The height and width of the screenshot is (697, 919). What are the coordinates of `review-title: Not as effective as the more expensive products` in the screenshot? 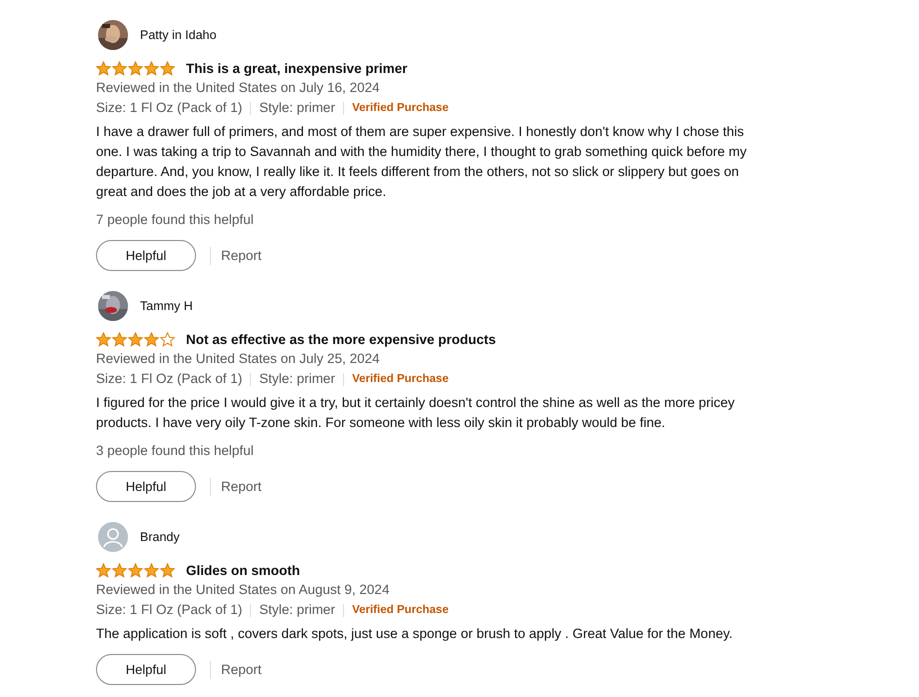 It's located at (341, 339).